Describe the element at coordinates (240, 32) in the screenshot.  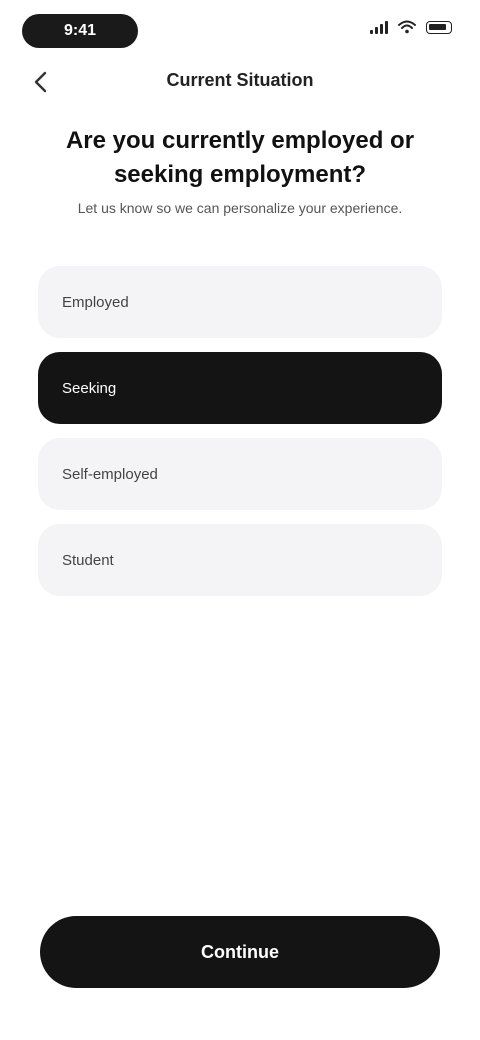
I see `status-bar: 9:41` at that location.